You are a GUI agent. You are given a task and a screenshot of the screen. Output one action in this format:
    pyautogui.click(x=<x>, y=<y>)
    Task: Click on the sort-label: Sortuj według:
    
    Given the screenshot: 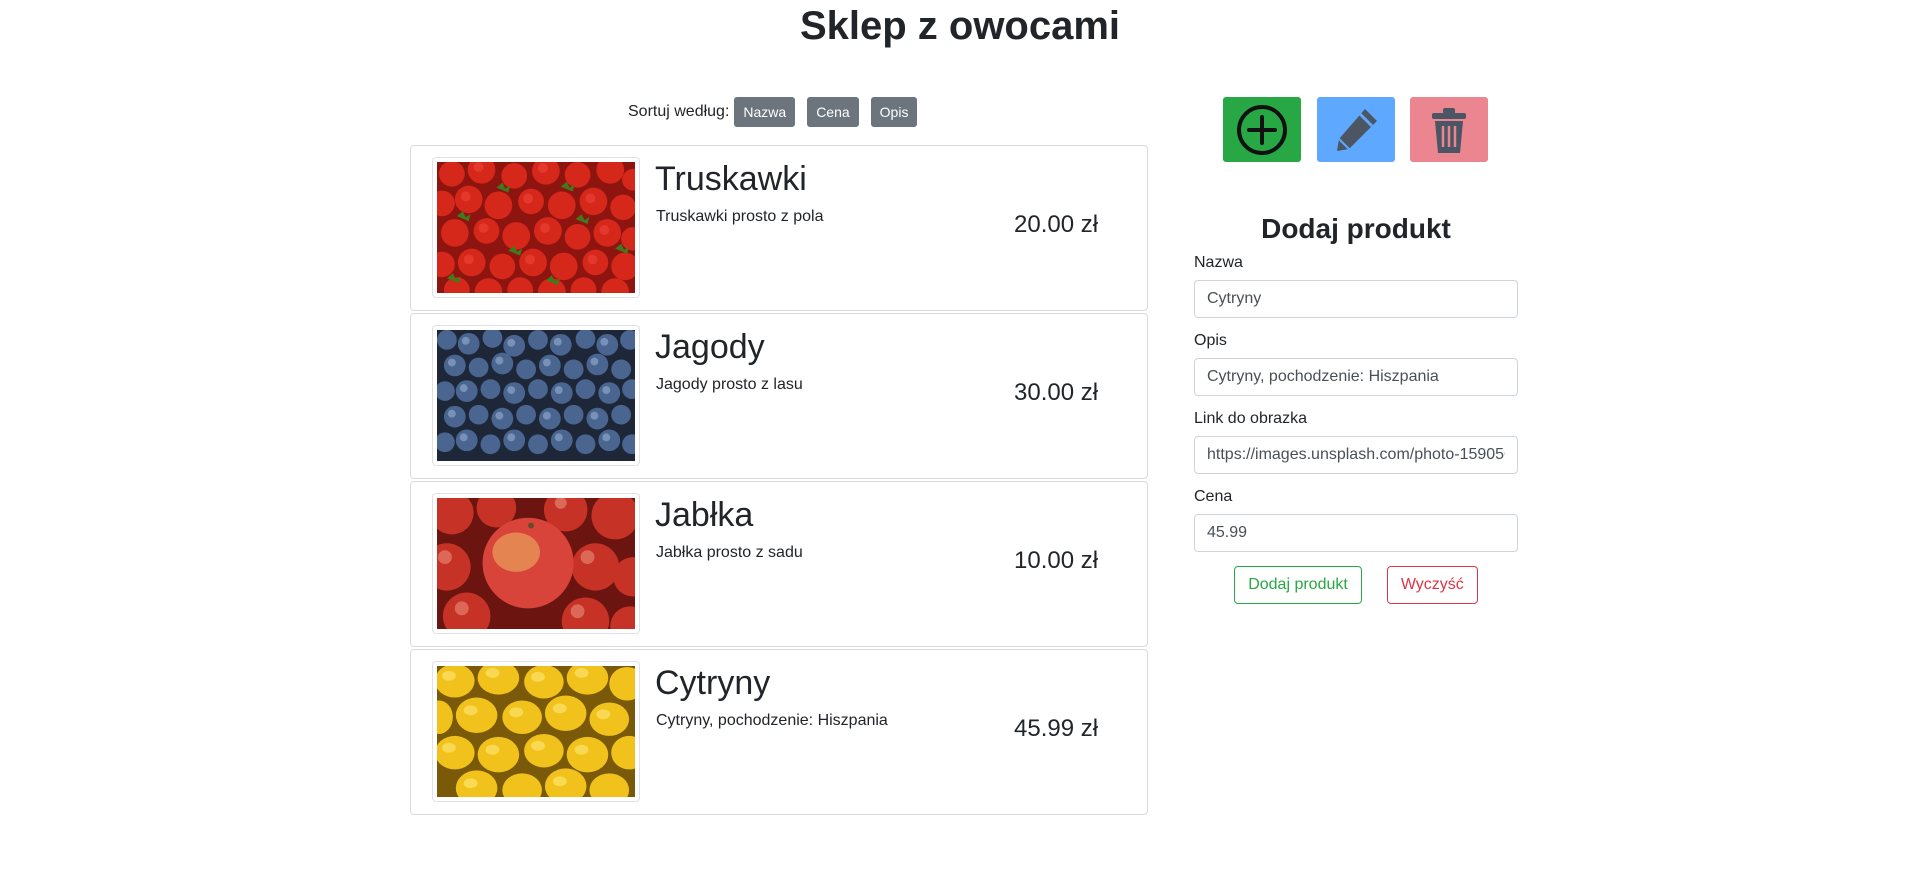 What is the action you would take?
    pyautogui.click(x=679, y=111)
    